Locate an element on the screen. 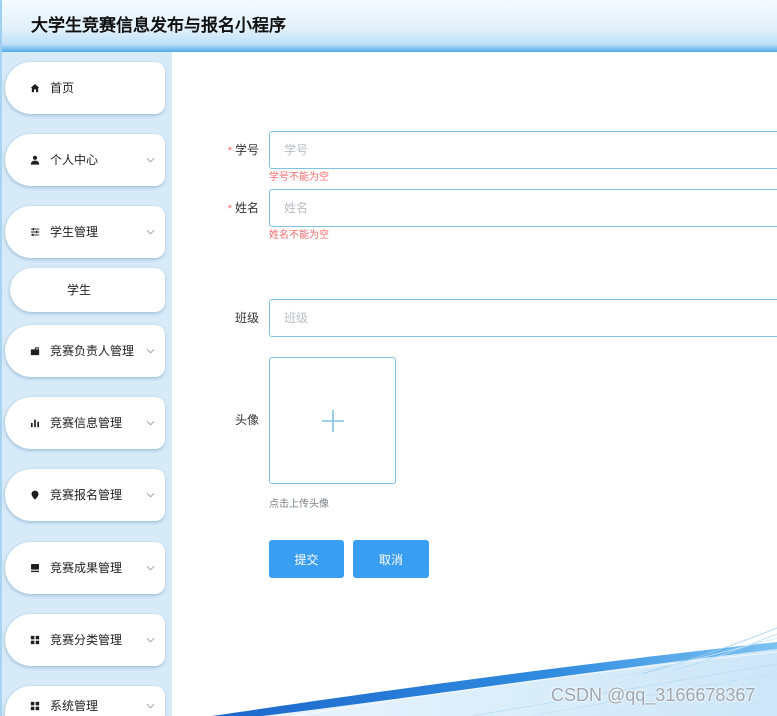 The width and height of the screenshot is (777, 716). sidebar-item-label: 学生管理 is located at coordinates (74, 232).